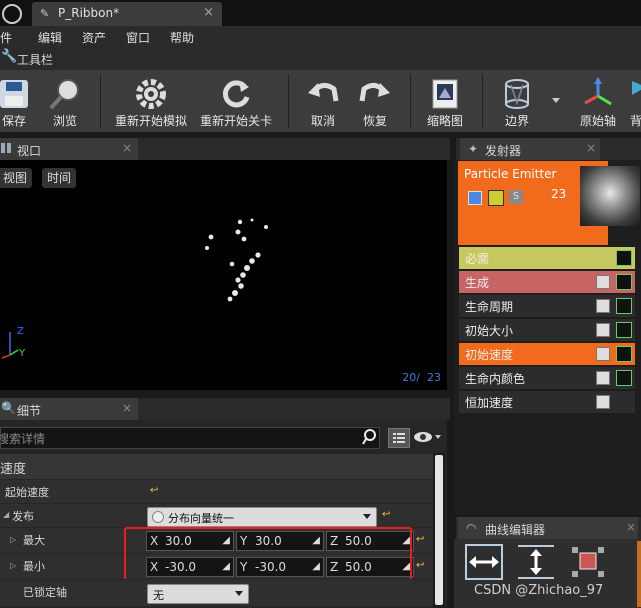  What do you see at coordinates (439, 530) in the screenshot?
I see `details-scrollbar` at bounding box center [439, 530].